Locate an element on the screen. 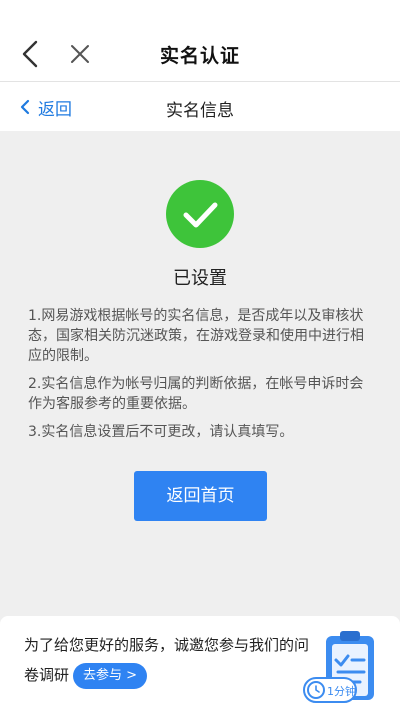 The image size is (400, 711). note-item: 2.实名信息作为帐号归属的判断依据，在帐号申诉时会作为客服参考的重要依据。 is located at coordinates (196, 394).